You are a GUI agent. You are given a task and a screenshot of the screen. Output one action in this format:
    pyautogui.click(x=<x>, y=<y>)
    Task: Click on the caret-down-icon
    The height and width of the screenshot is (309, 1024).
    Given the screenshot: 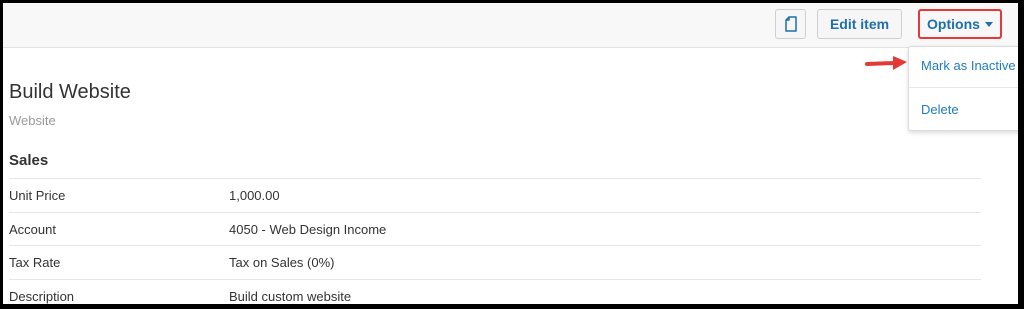 What is the action you would take?
    pyautogui.click(x=988, y=24)
    